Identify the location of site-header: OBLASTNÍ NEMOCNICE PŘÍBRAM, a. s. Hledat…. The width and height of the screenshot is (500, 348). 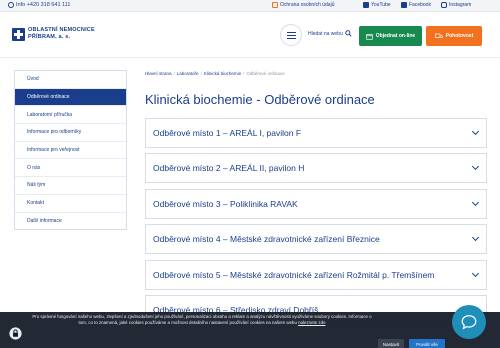
(250, 35).